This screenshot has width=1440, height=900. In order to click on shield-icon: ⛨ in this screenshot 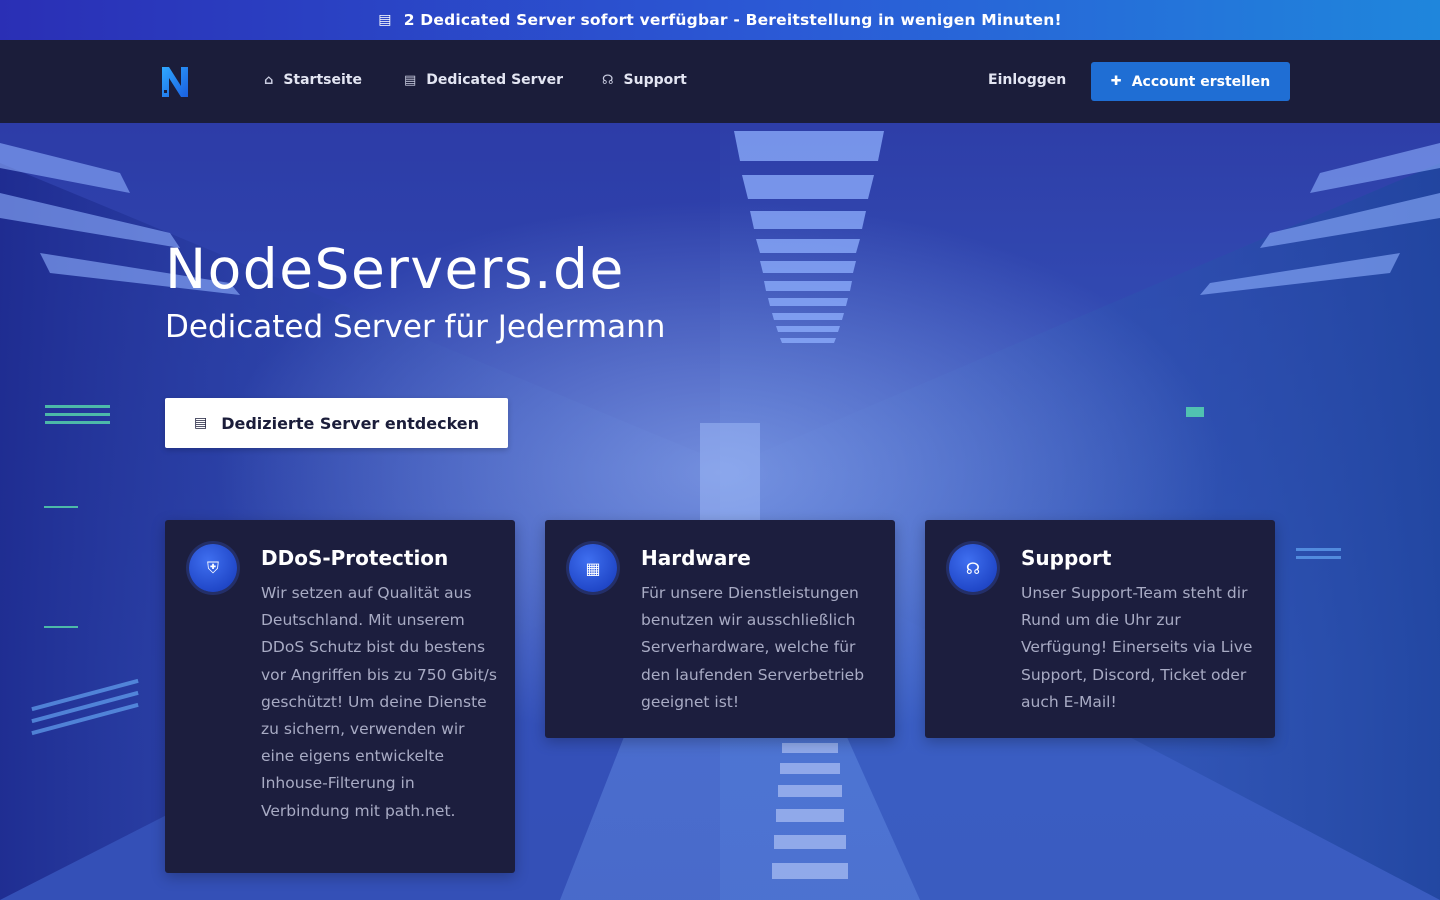, I will do `click(213, 568)`.